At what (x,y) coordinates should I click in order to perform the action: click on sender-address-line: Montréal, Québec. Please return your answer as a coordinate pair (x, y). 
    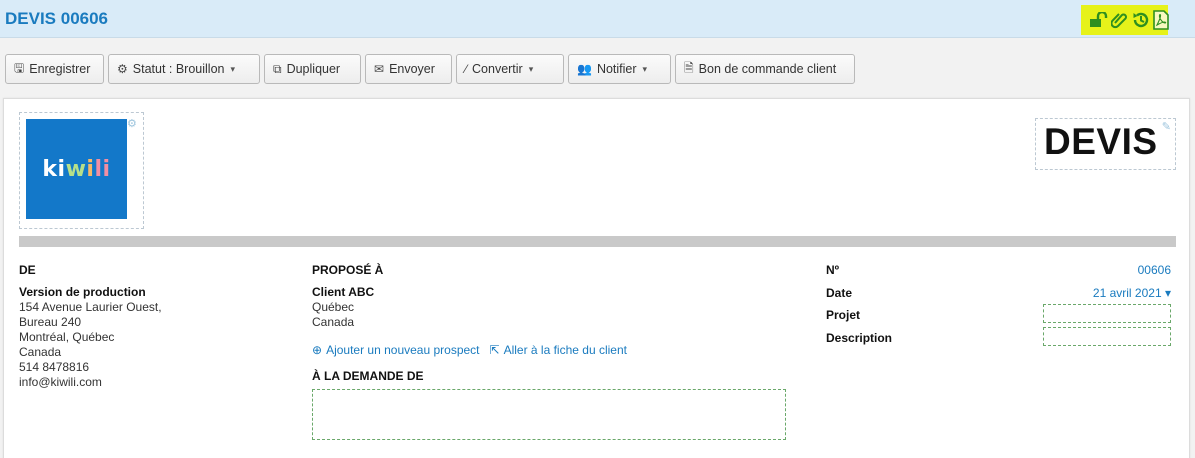
    Looking at the image, I should click on (67, 337).